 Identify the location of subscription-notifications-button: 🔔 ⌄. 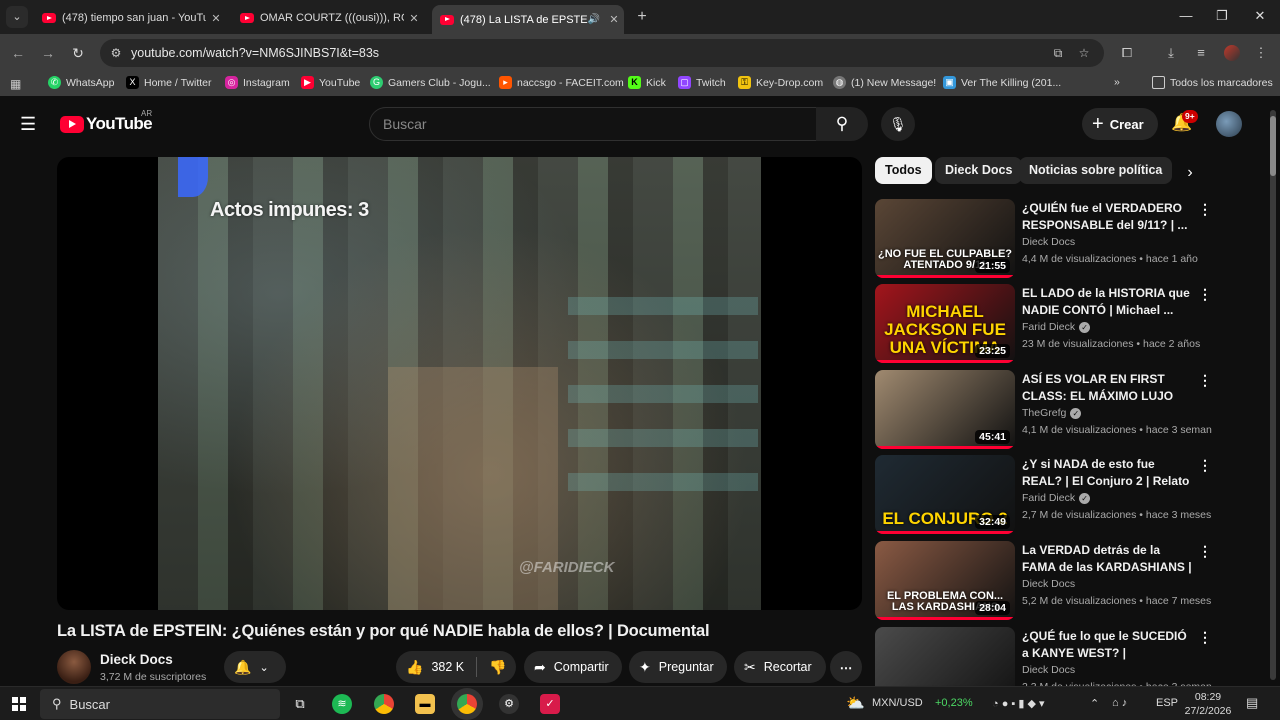
(255, 667).